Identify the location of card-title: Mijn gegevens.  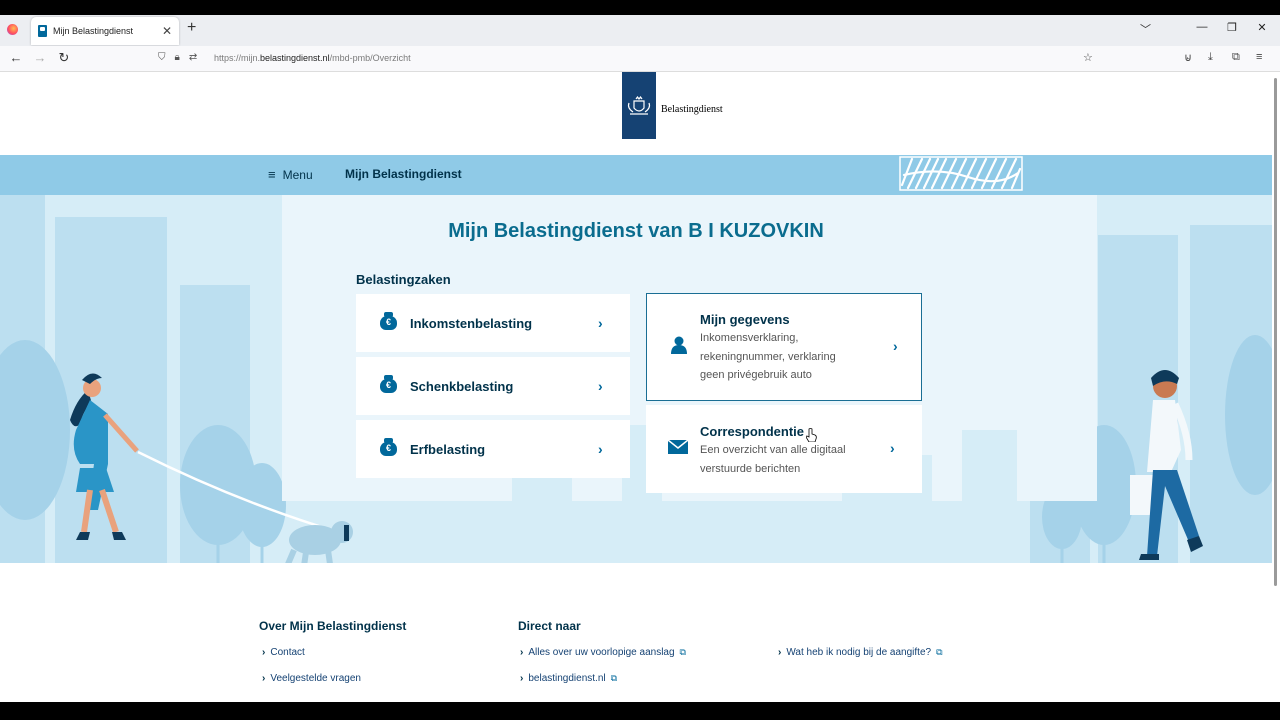
(745, 319).